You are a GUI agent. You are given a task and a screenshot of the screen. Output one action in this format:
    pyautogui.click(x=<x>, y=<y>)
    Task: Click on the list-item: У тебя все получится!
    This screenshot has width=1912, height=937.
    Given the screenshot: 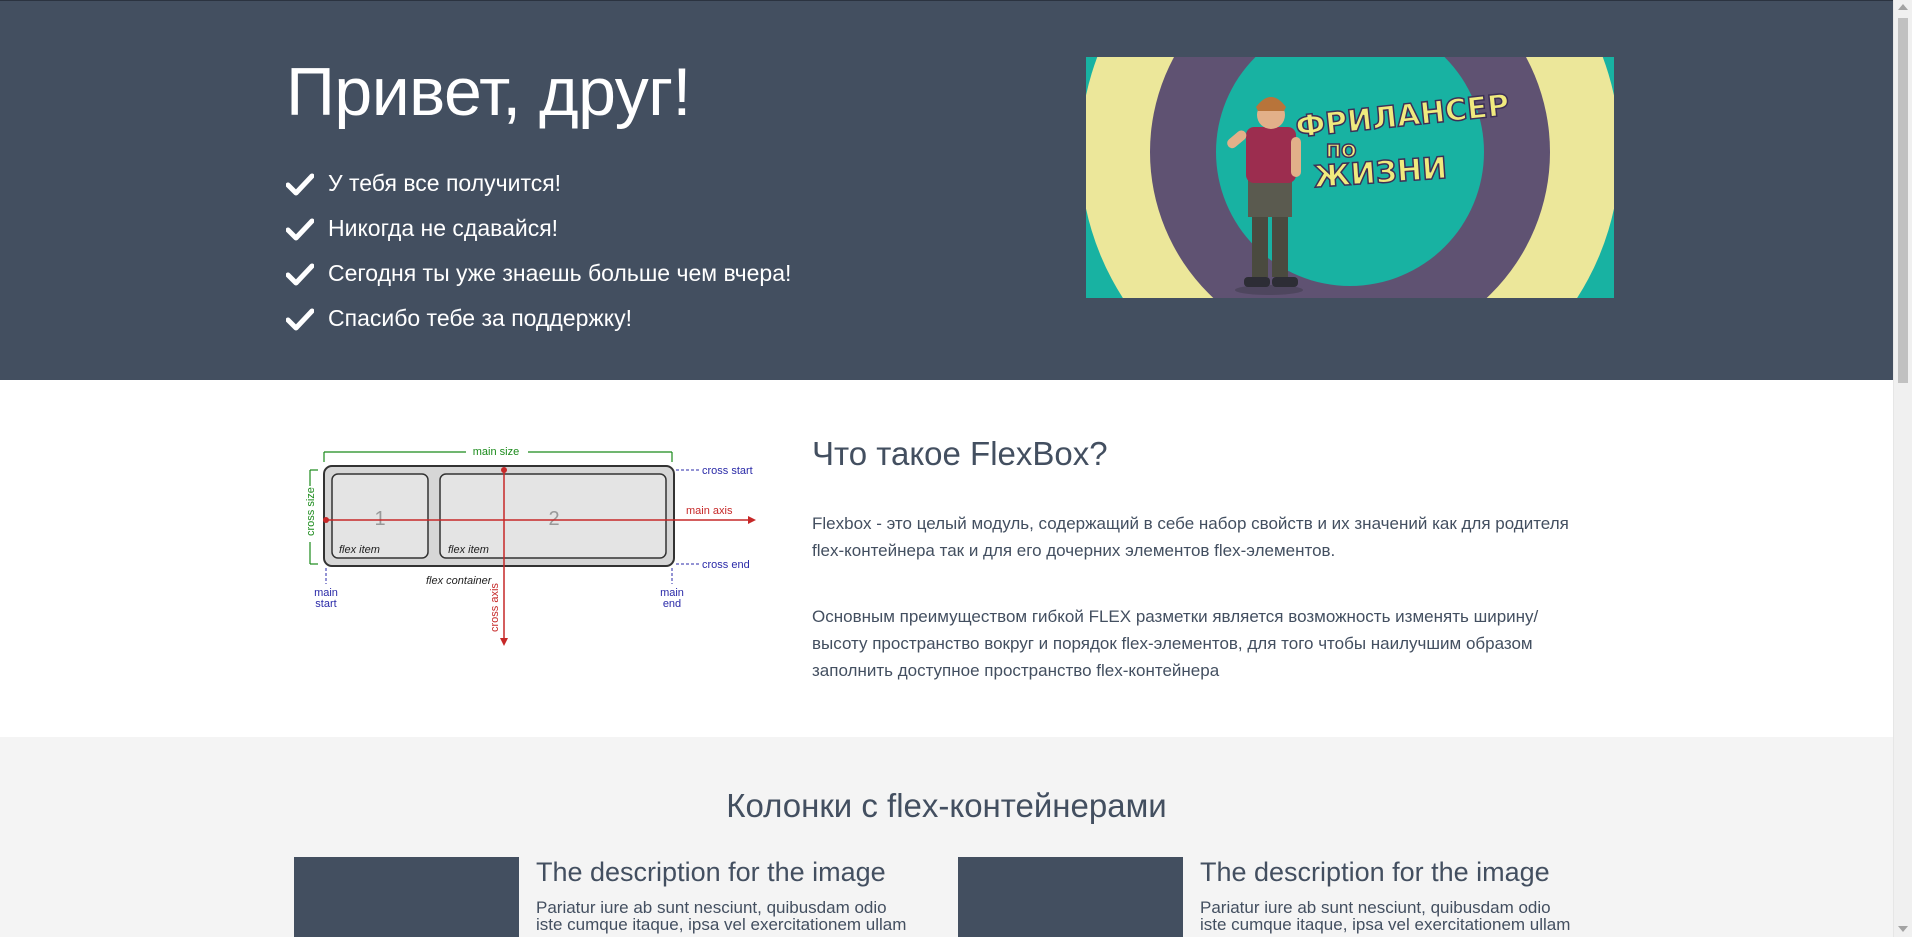 What is the action you would take?
    pyautogui.click(x=538, y=183)
    